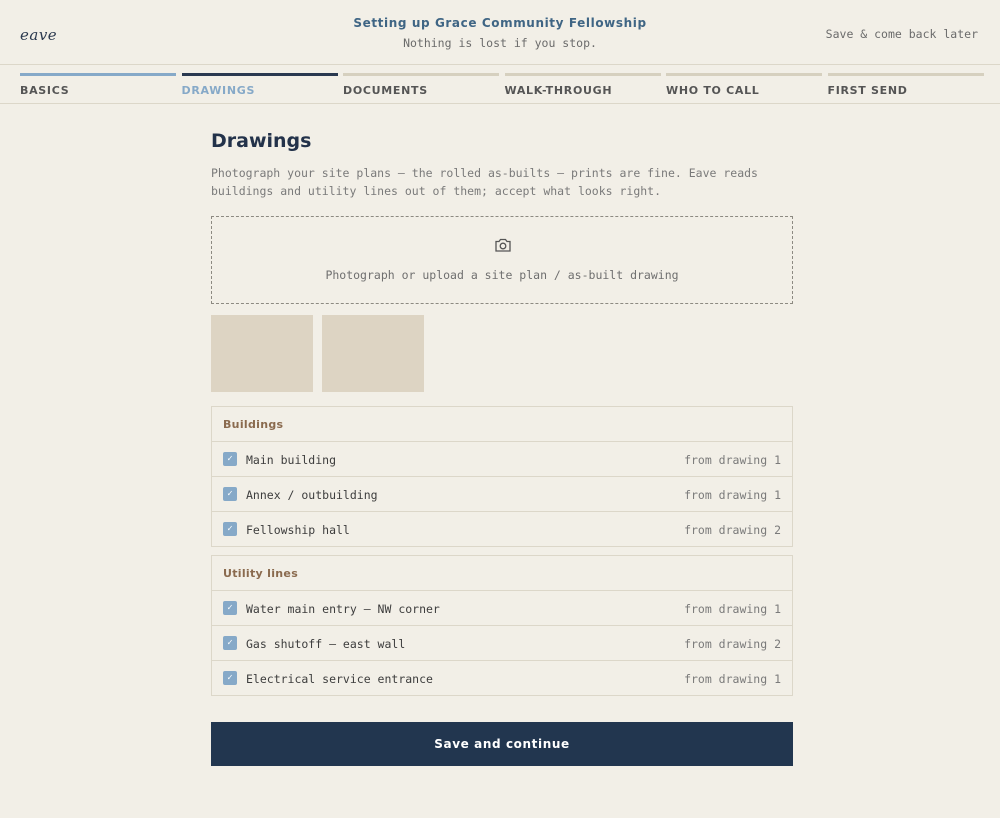 This screenshot has height=818, width=1000. What do you see at coordinates (905, 88) in the screenshot?
I see `step-first-send: FIRST SEND` at bounding box center [905, 88].